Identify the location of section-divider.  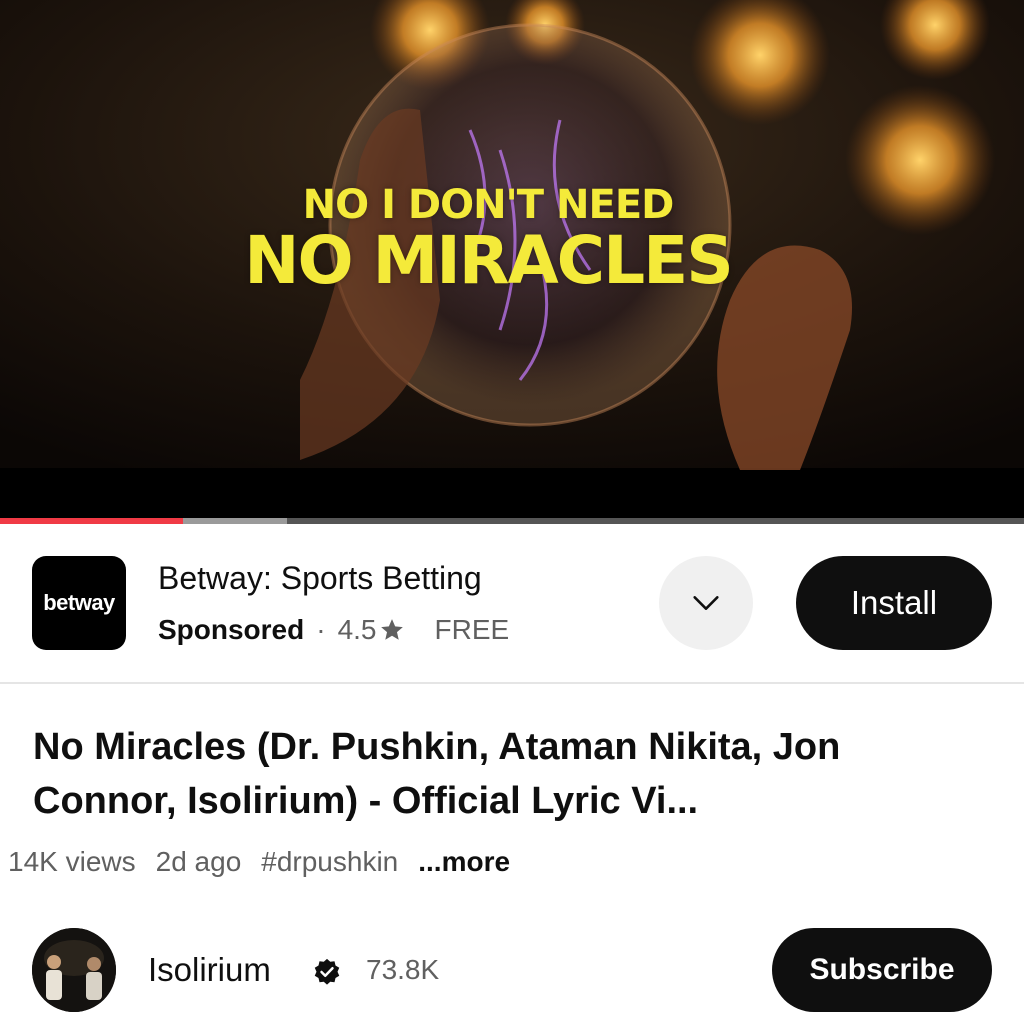
(512, 683).